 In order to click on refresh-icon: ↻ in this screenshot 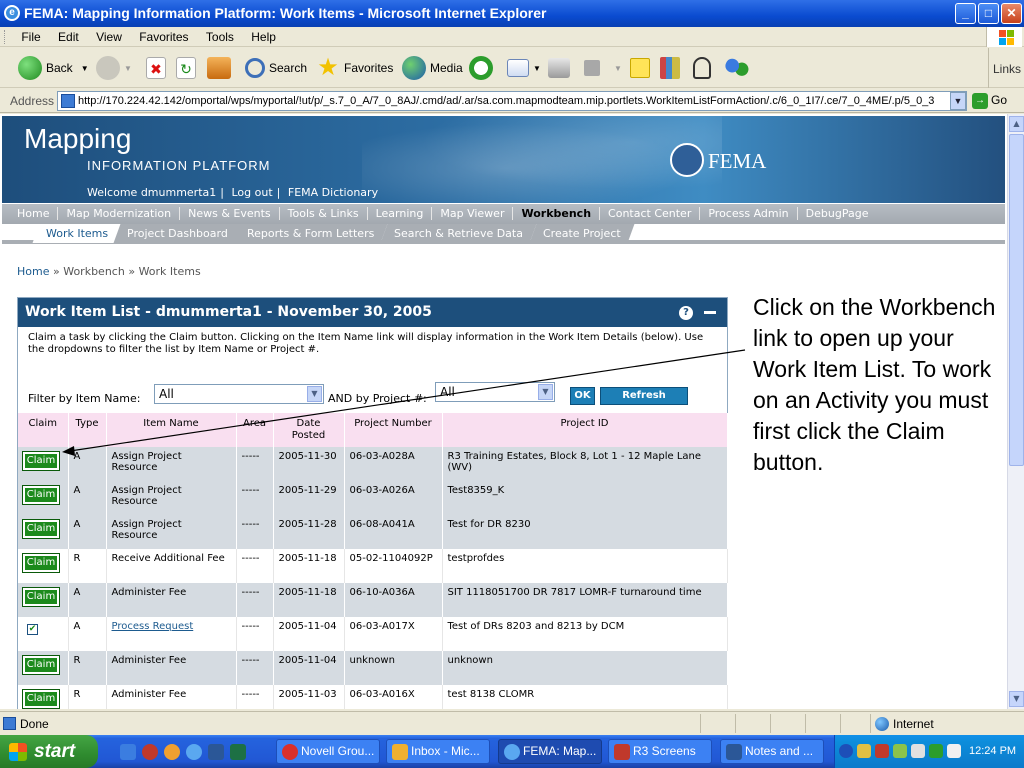, I will do `click(186, 68)`.